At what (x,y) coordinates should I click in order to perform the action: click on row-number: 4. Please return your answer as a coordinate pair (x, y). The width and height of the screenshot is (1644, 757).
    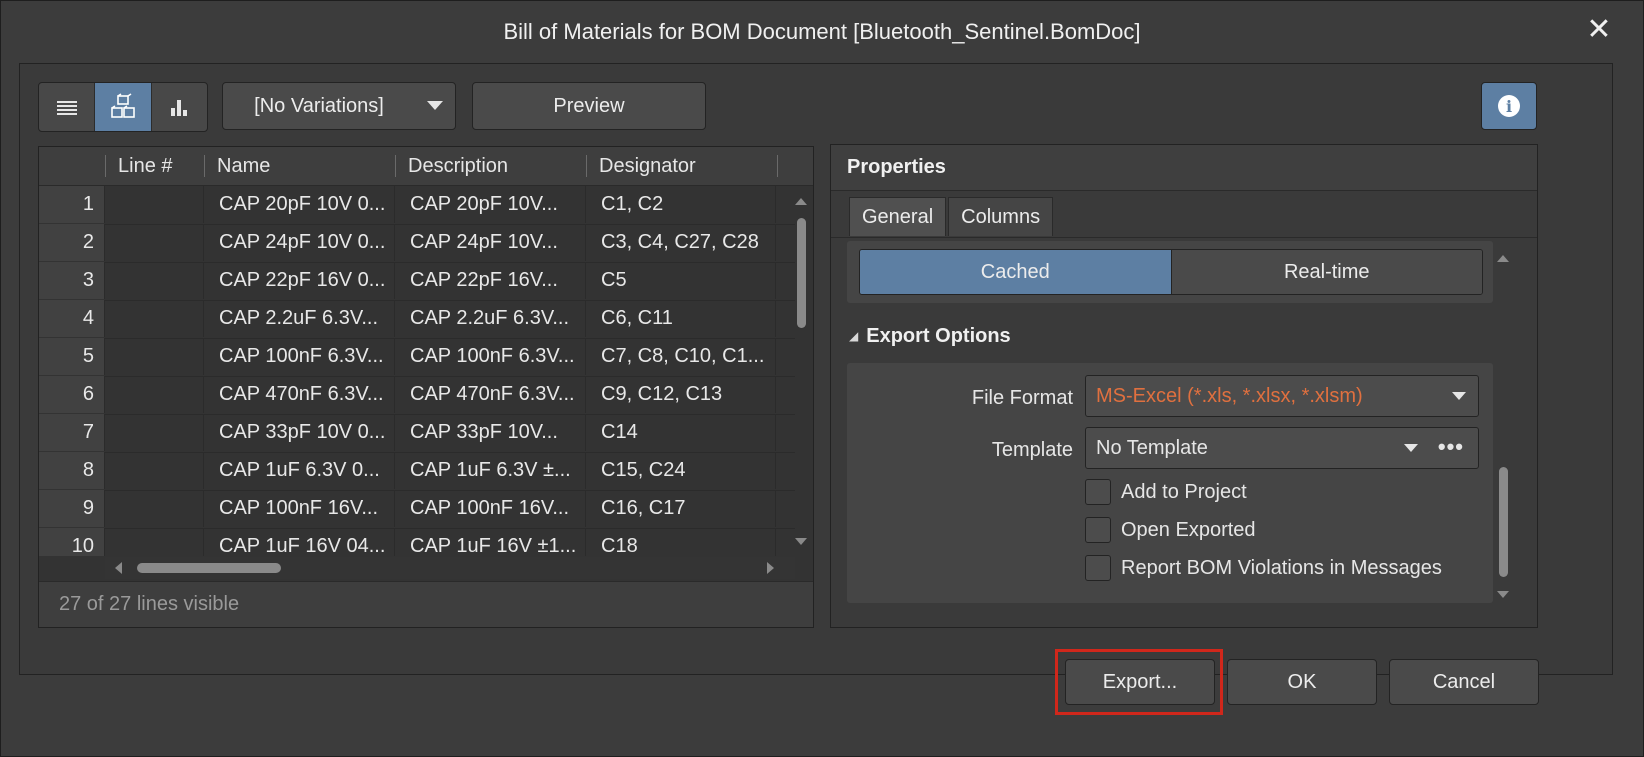
    Looking at the image, I should click on (72, 318).